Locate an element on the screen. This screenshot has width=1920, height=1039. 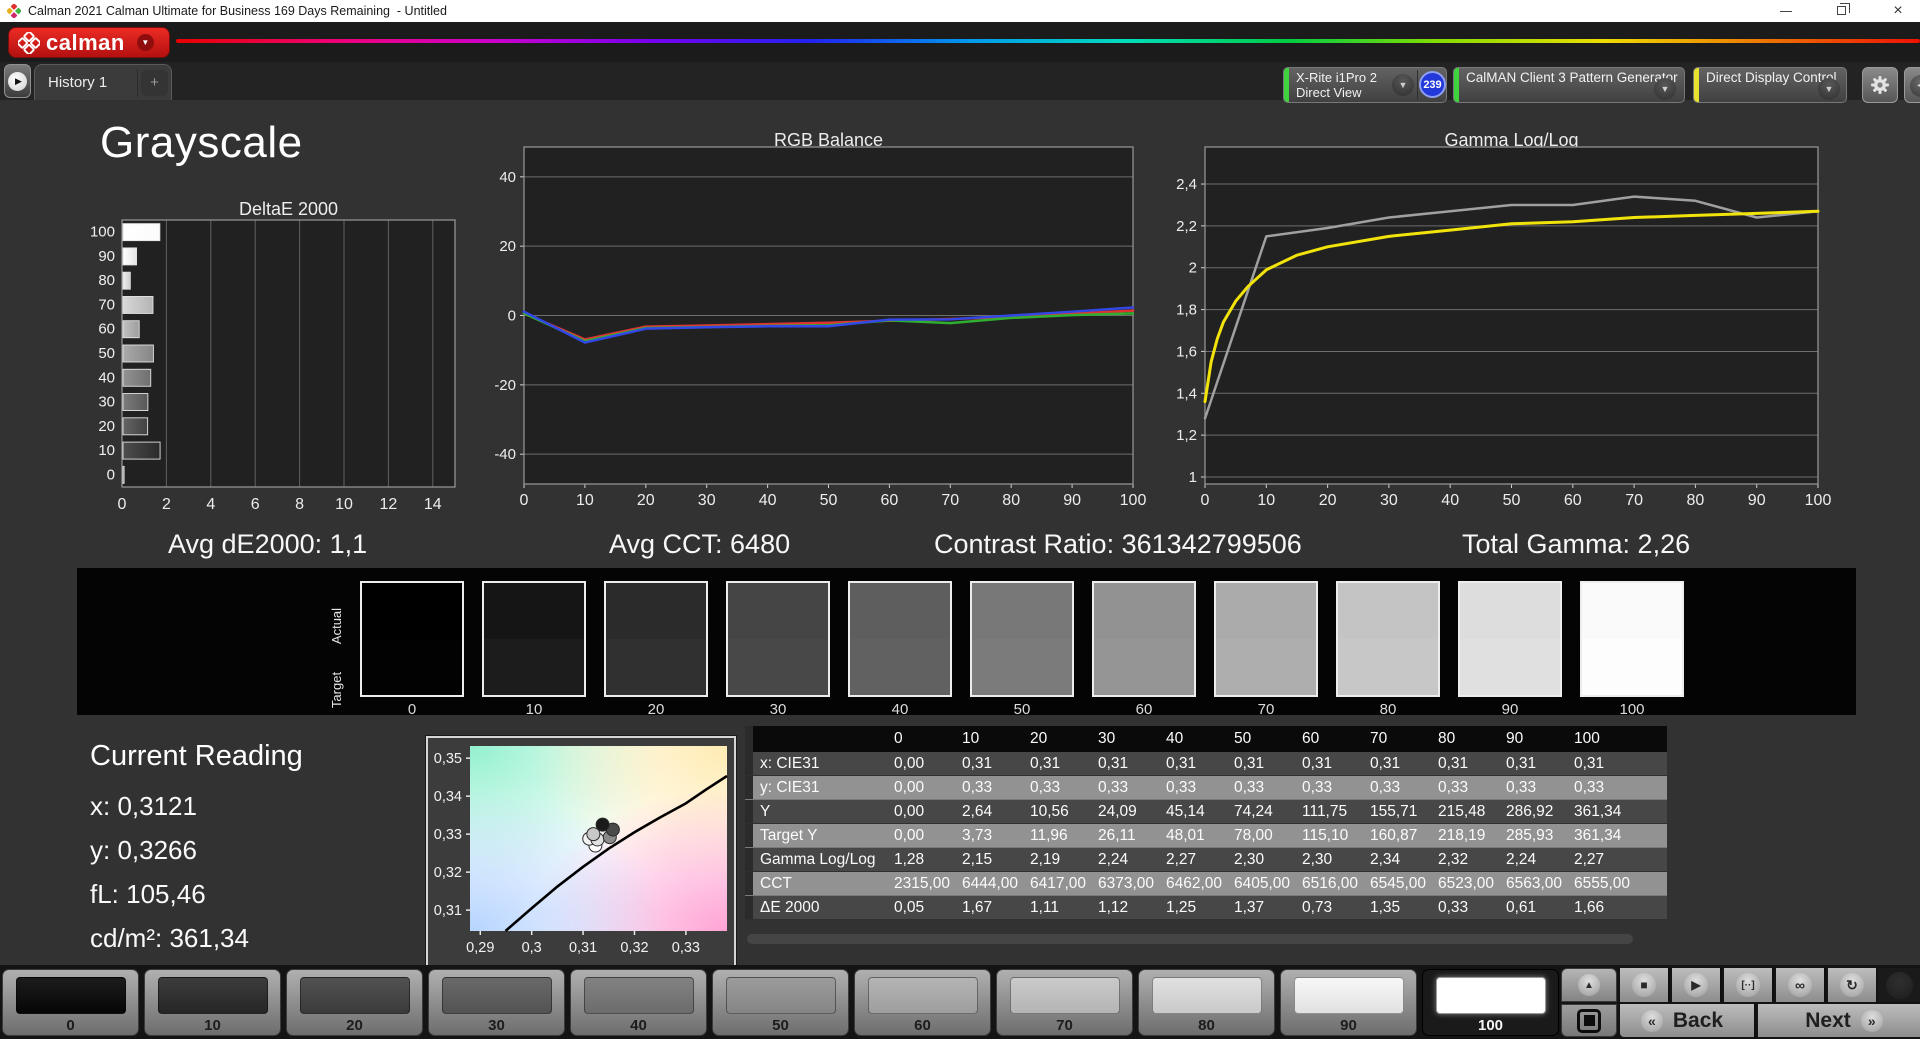
pattern-button-100: 100 is located at coordinates (1490, 1002).